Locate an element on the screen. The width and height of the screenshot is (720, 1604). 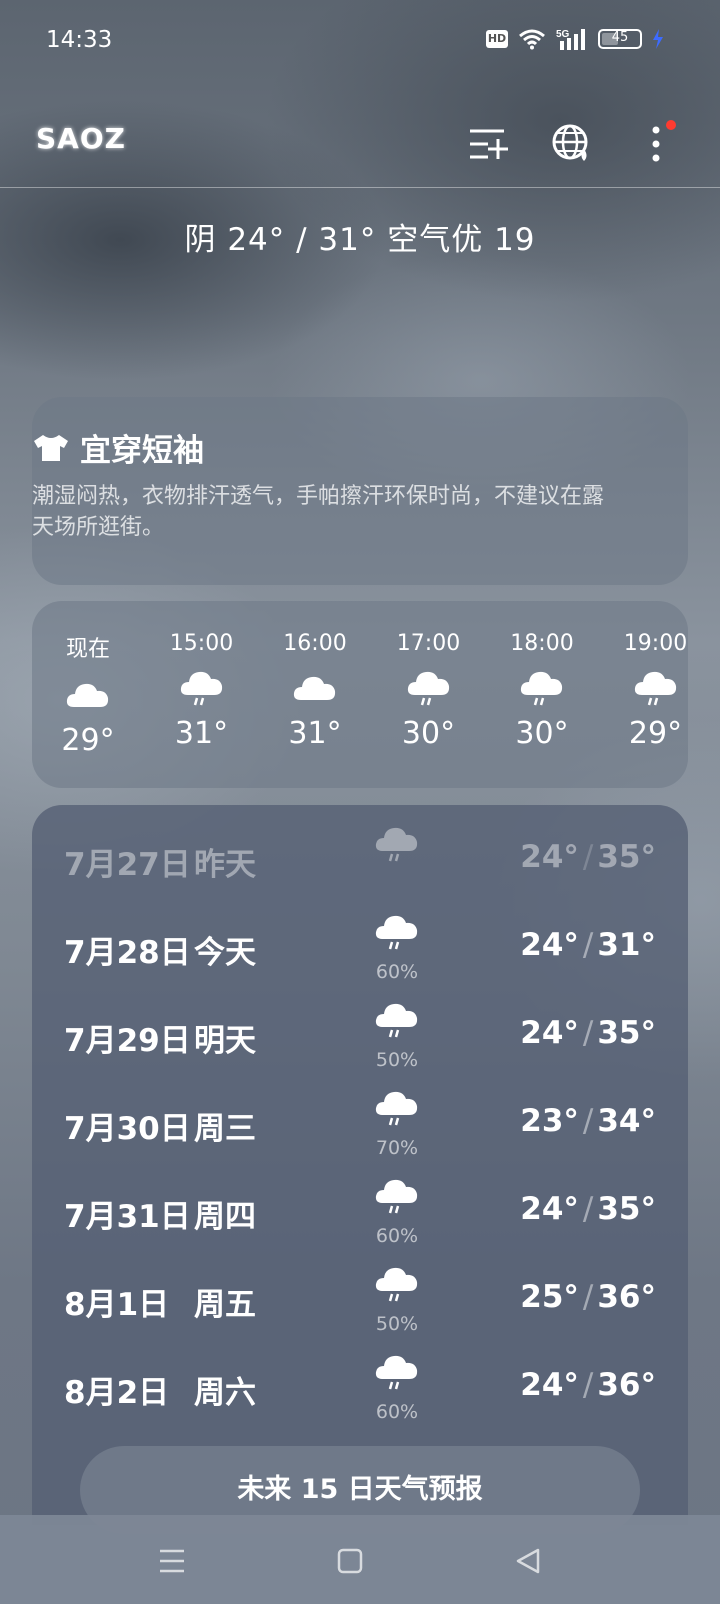
low-temp: 23° is located at coordinates (549, 1121).